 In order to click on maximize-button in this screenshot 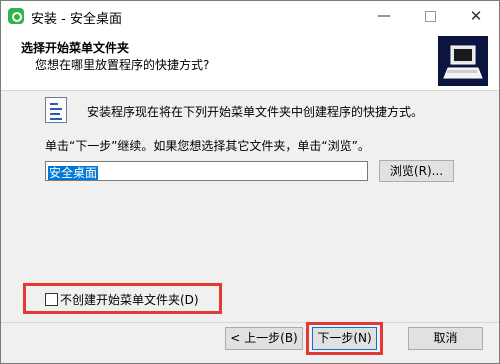, I will do `click(430, 16)`.